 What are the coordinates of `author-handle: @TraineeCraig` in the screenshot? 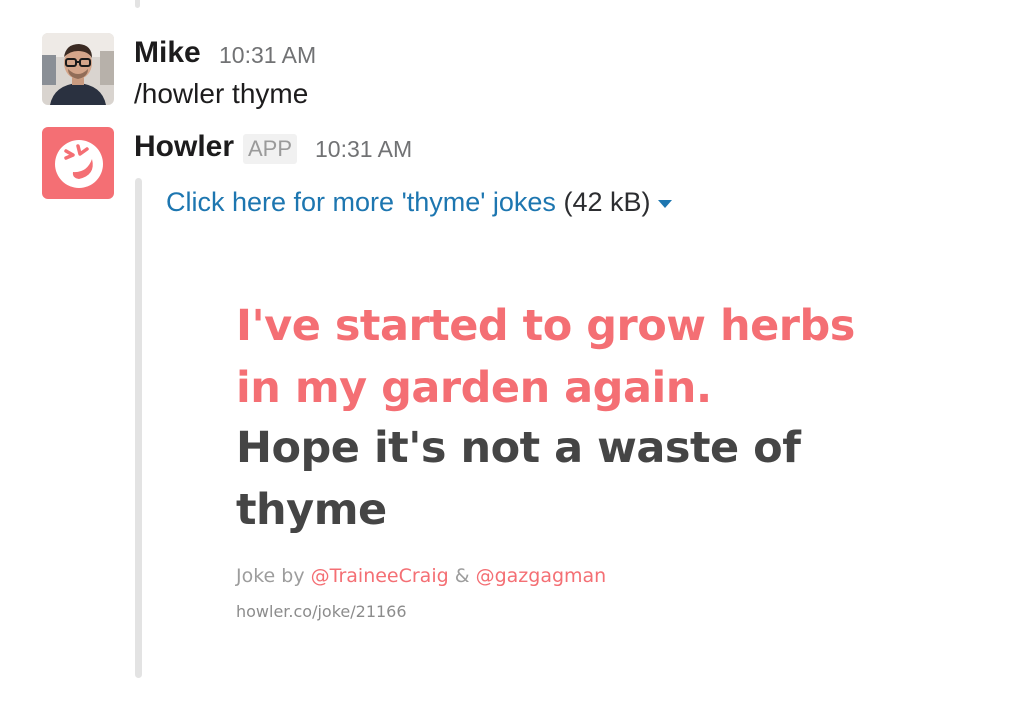 It's located at (379, 576).